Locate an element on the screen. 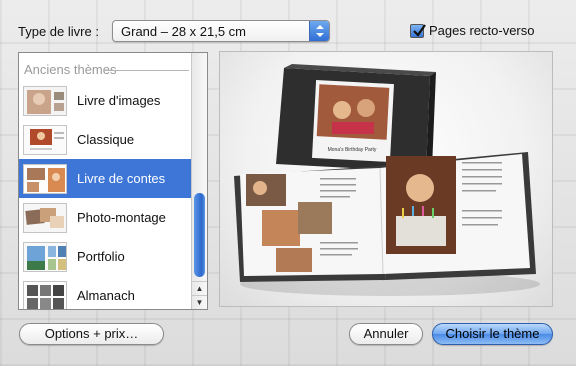 This screenshot has height=366, width=576. recto-verso-checkbox is located at coordinates (418, 30).